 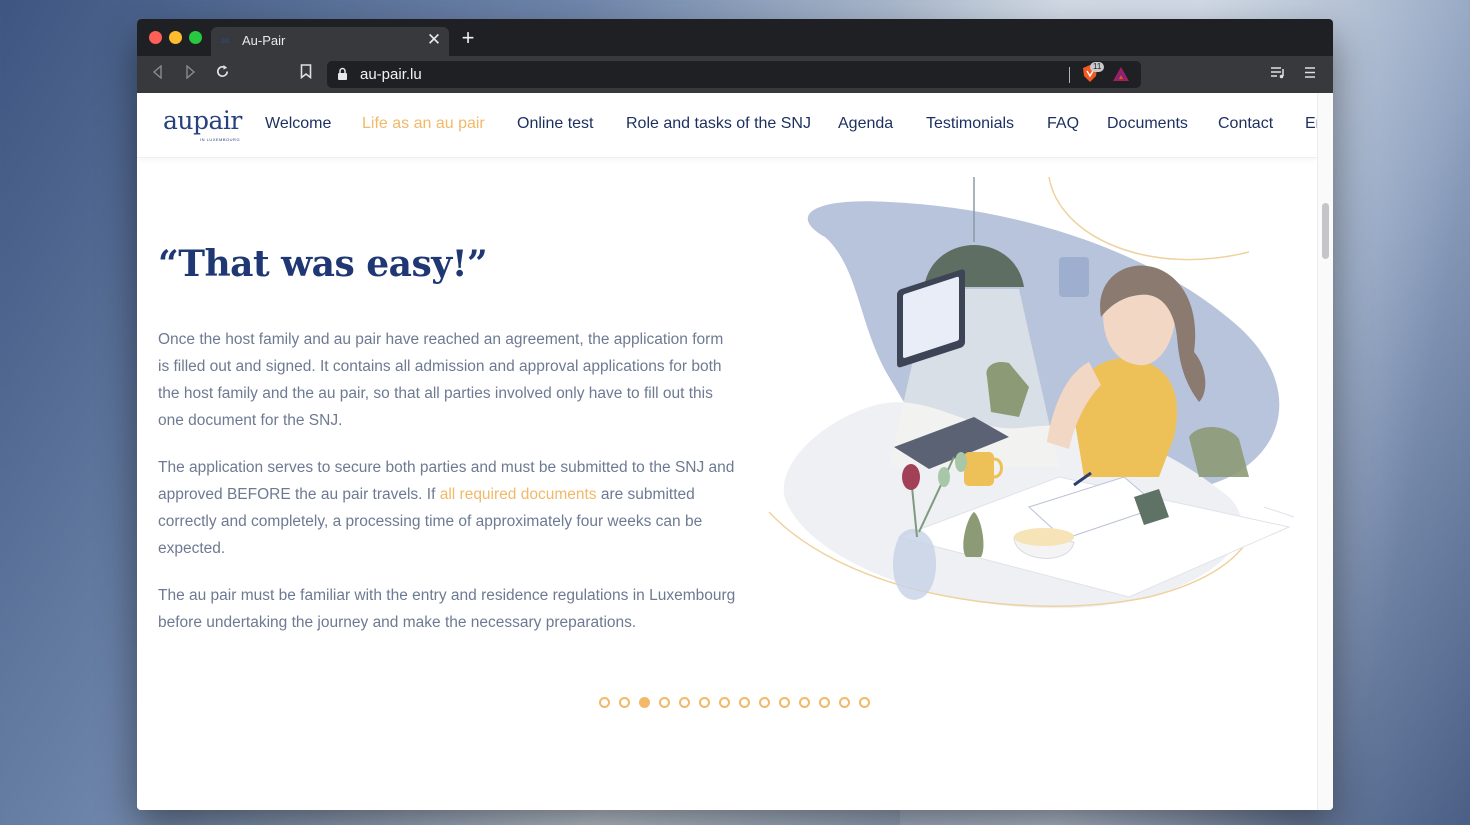 What do you see at coordinates (1245, 124) in the screenshot?
I see `nav-contact: Contact` at bounding box center [1245, 124].